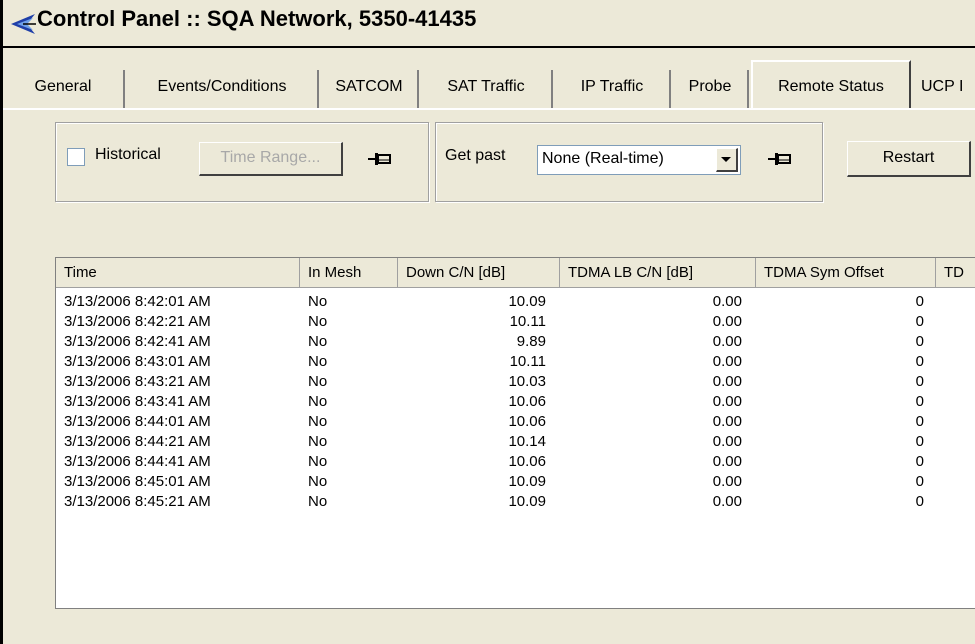  I want to click on column-header-down-cn: Down C/N [dB], so click(479, 273).